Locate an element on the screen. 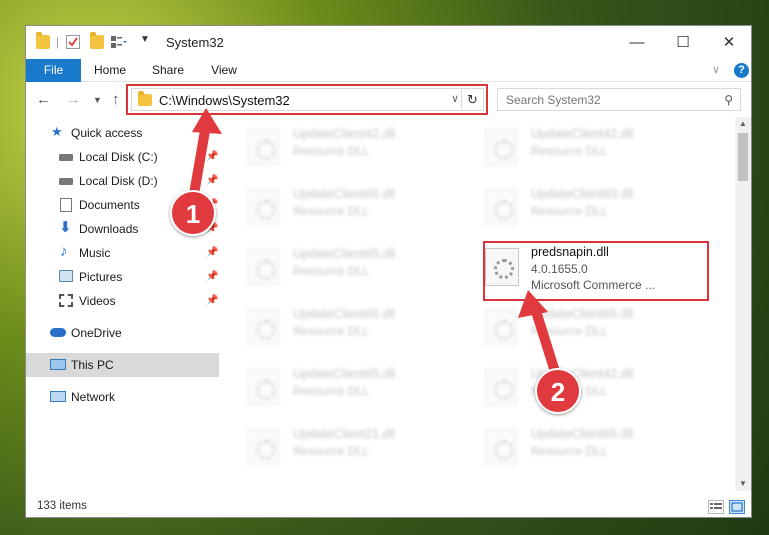  arrow-2-head is located at coordinates (533, 304).